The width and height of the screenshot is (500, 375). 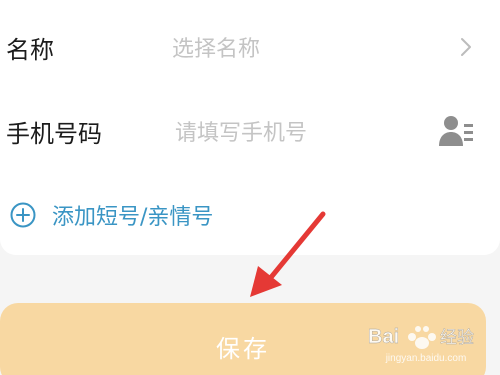 I want to click on watermark-url: jingyan.baidu.com, so click(x=426, y=358).